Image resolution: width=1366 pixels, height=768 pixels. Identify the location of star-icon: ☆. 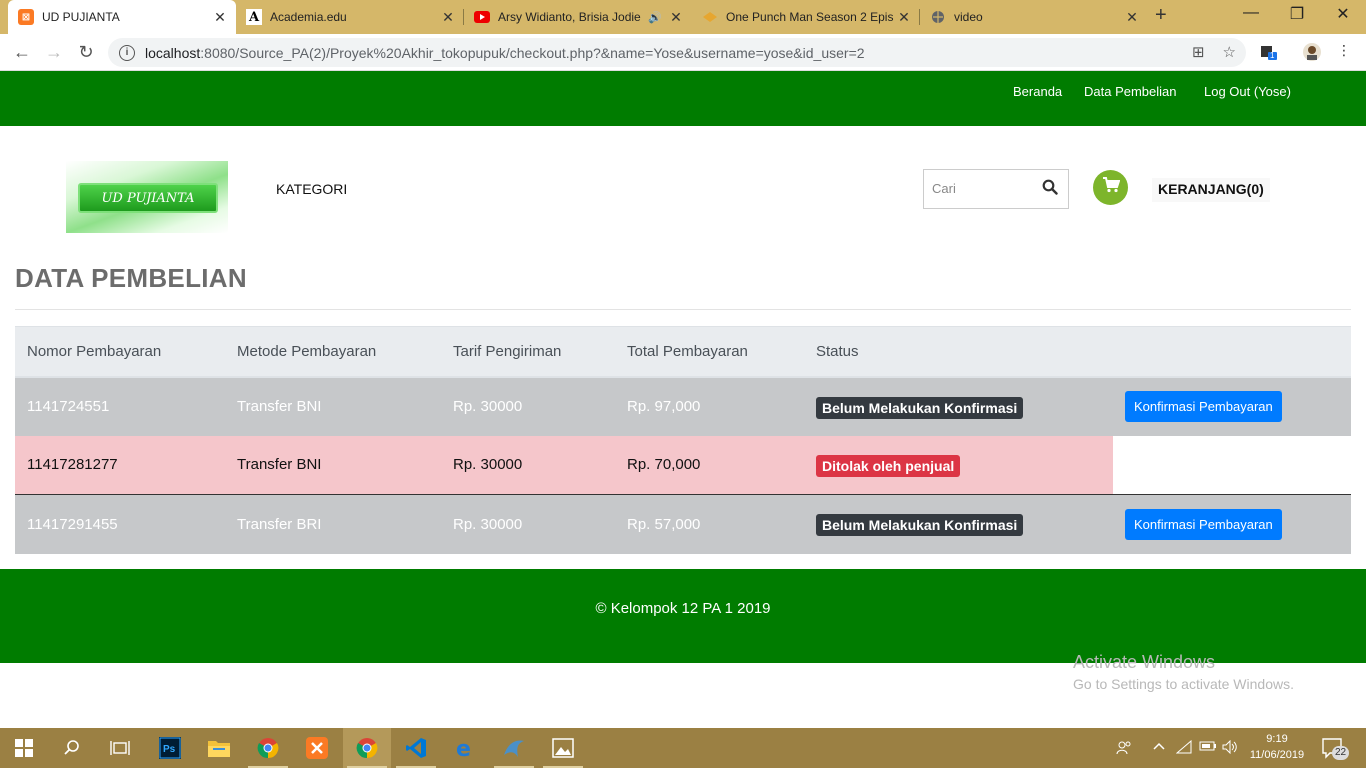
(1229, 52).